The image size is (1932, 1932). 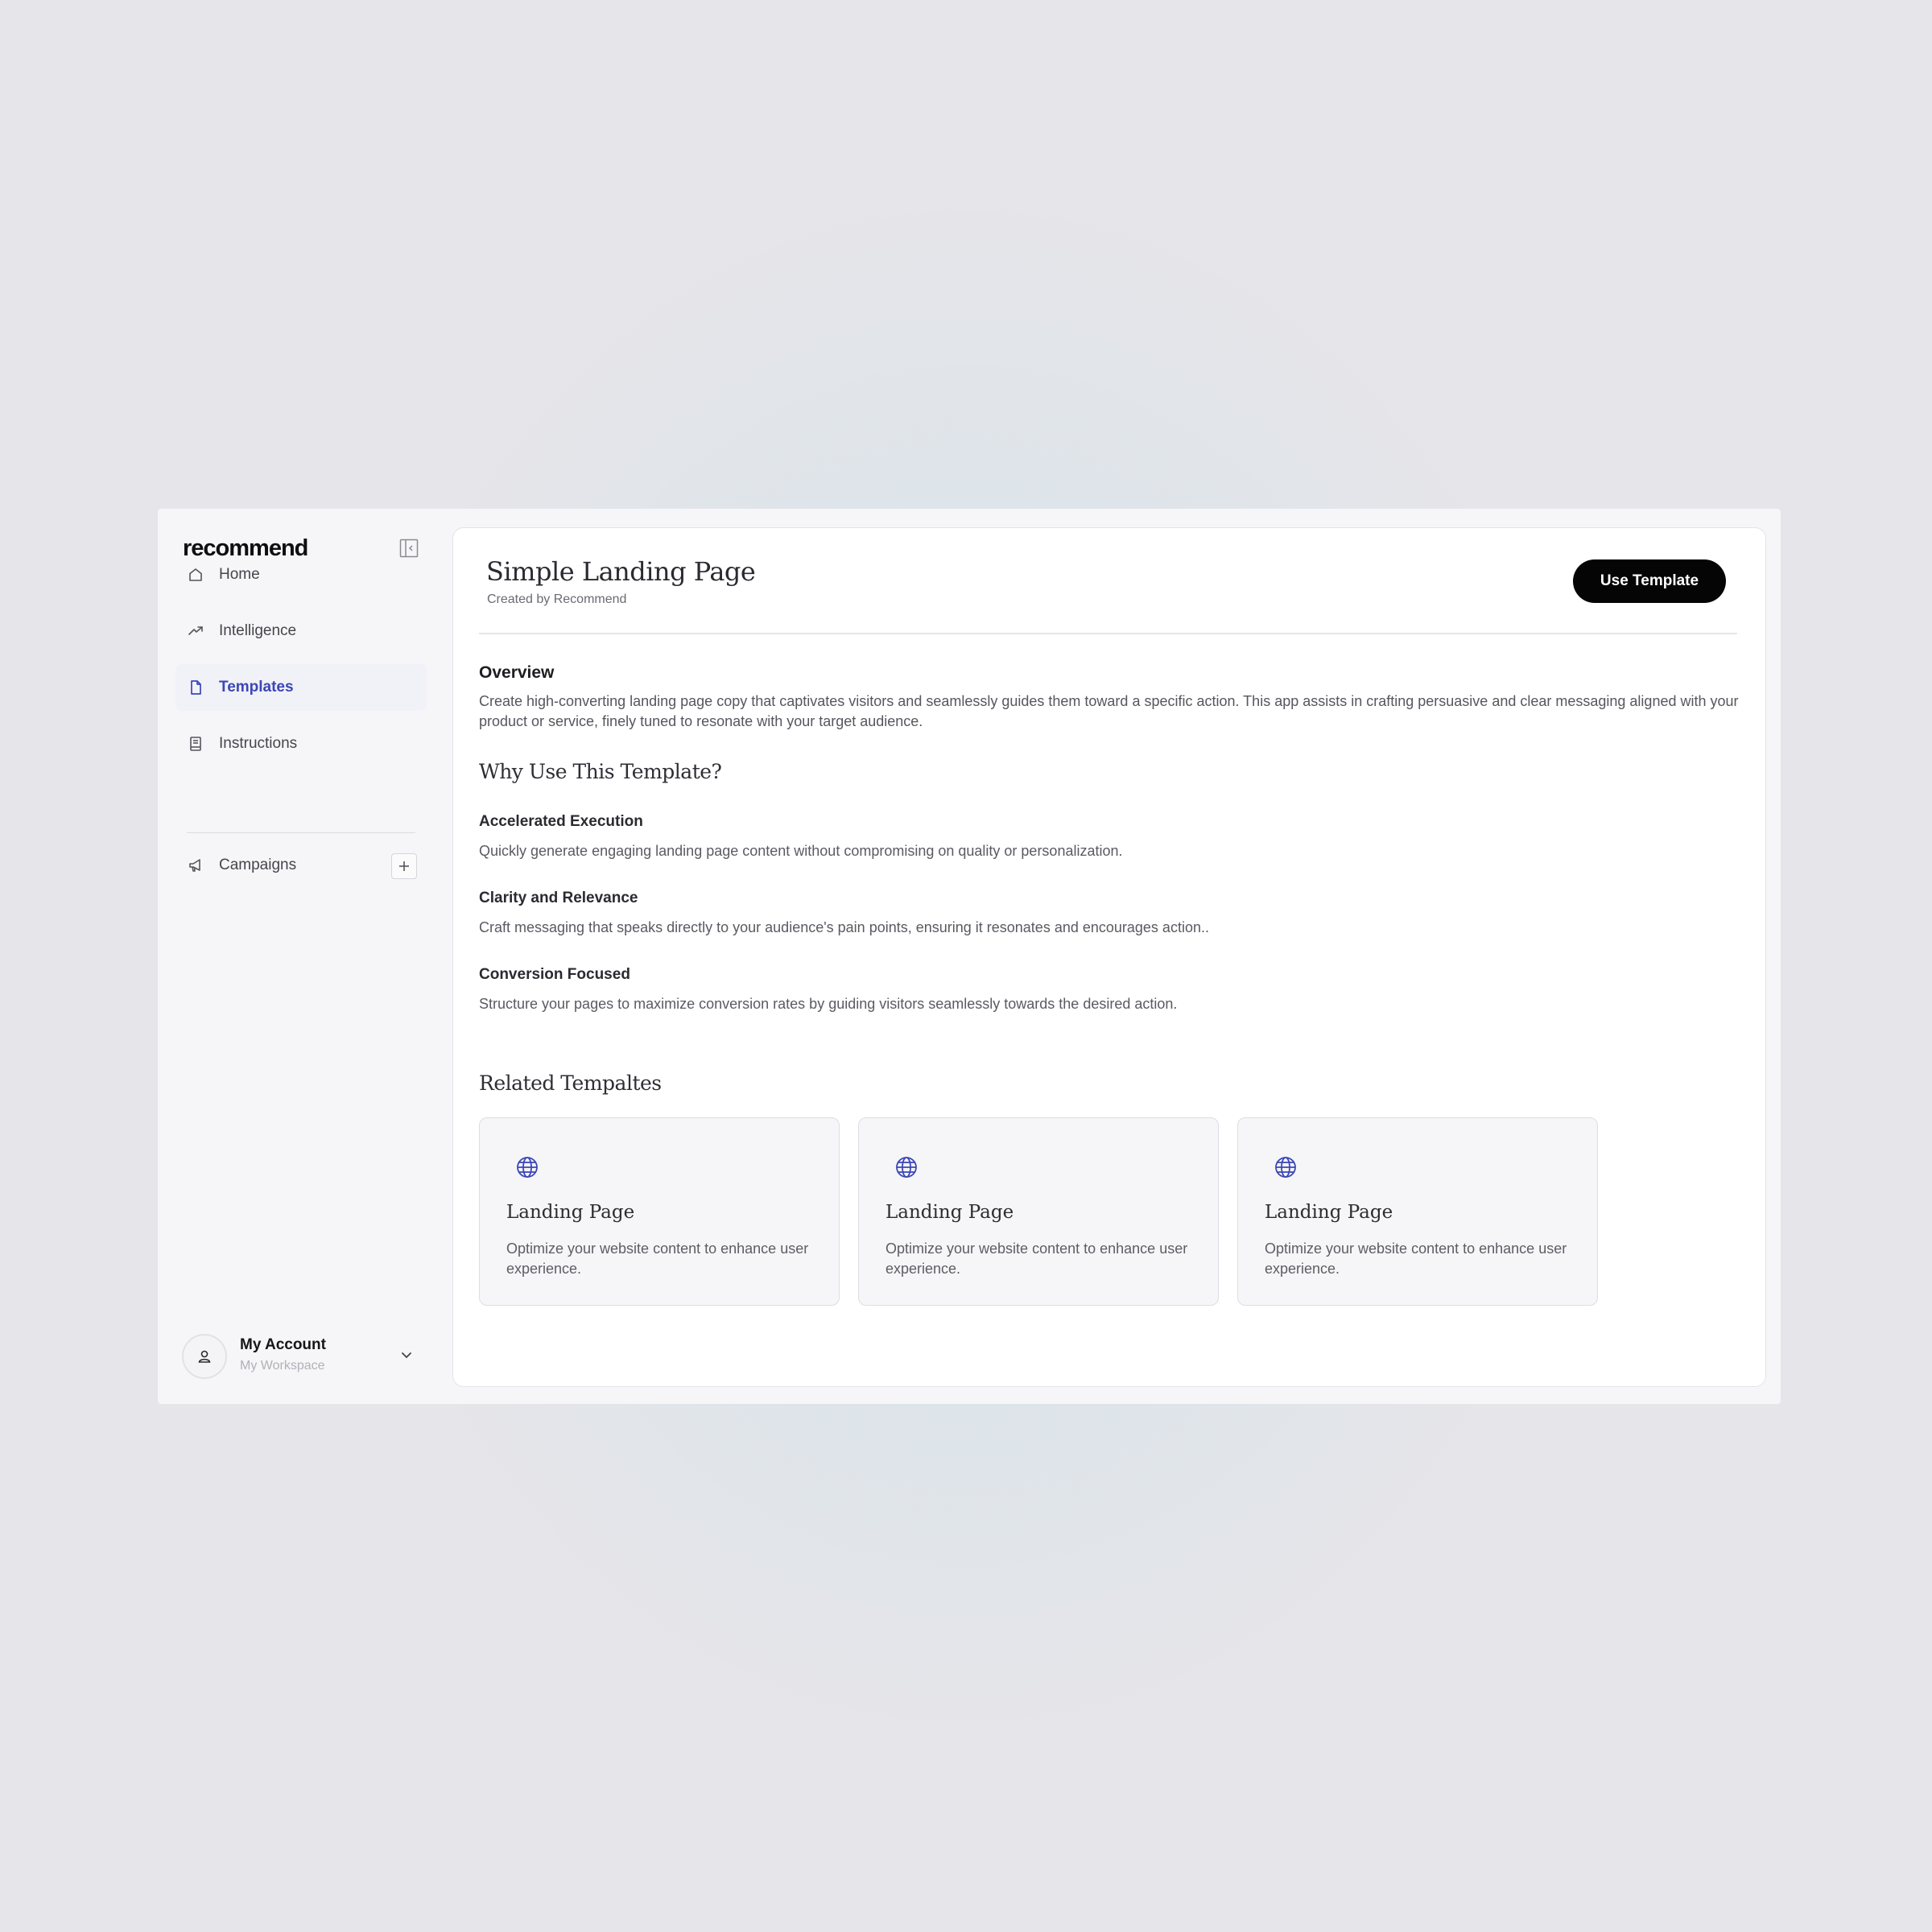 I want to click on sidebar-divider, so click(x=301, y=832).